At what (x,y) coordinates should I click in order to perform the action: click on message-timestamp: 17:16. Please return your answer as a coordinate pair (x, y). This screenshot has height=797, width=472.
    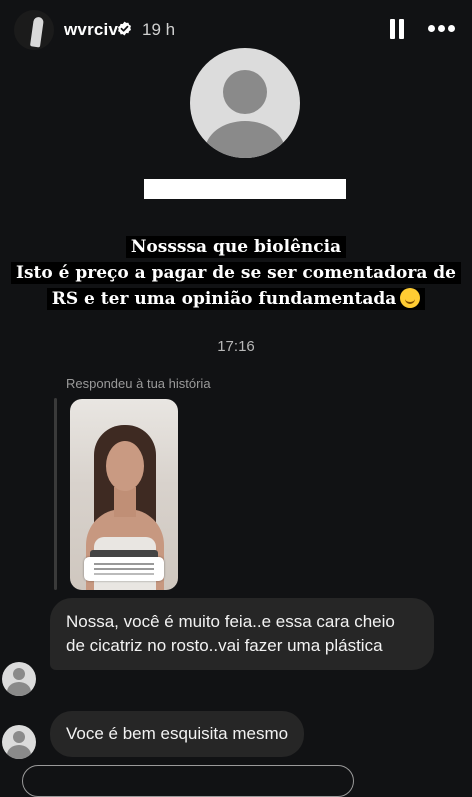
    Looking at the image, I should click on (236, 346).